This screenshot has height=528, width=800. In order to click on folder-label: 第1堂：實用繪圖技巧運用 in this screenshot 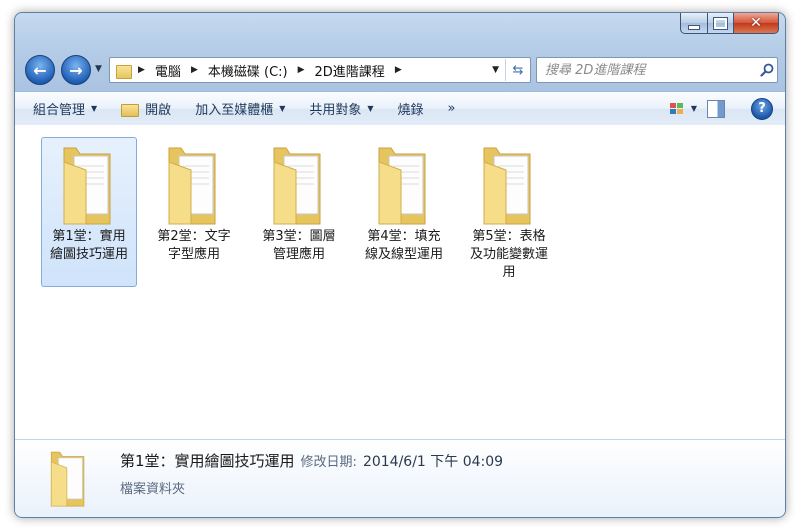, I will do `click(88, 245)`.